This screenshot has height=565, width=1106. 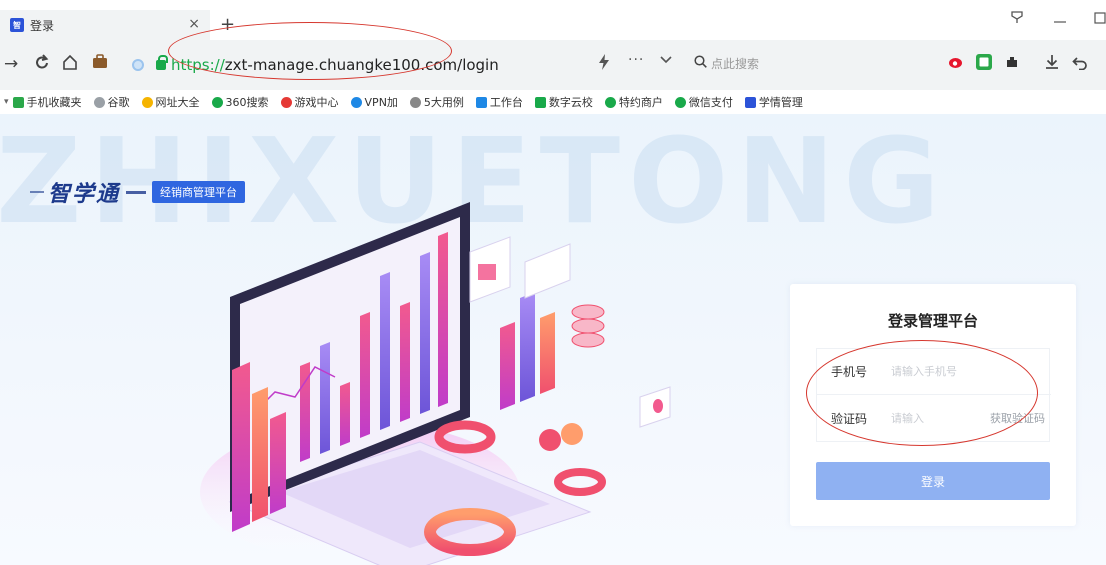 I want to click on brand-divider, so click(x=136, y=192).